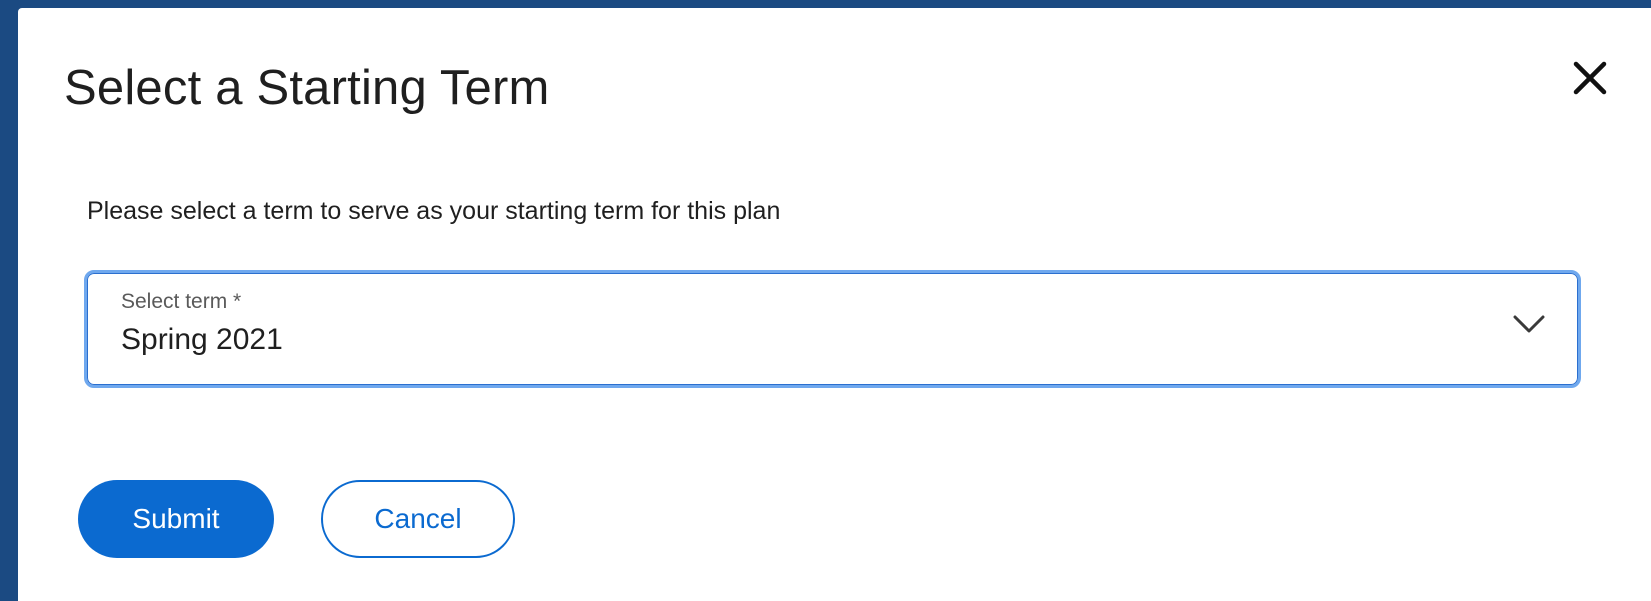 This screenshot has height=601, width=1651. What do you see at coordinates (307, 88) in the screenshot?
I see `dialog-title: Select a Starting Term` at bounding box center [307, 88].